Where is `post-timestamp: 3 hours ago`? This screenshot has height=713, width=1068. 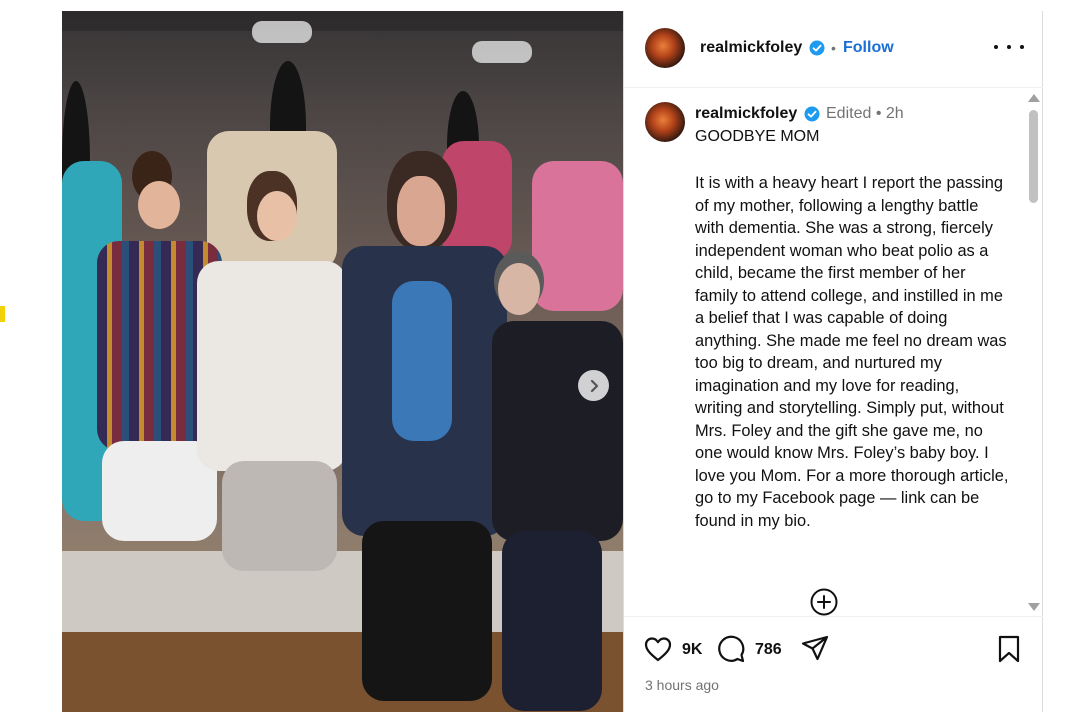
post-timestamp: 3 hours ago is located at coordinates (682, 685).